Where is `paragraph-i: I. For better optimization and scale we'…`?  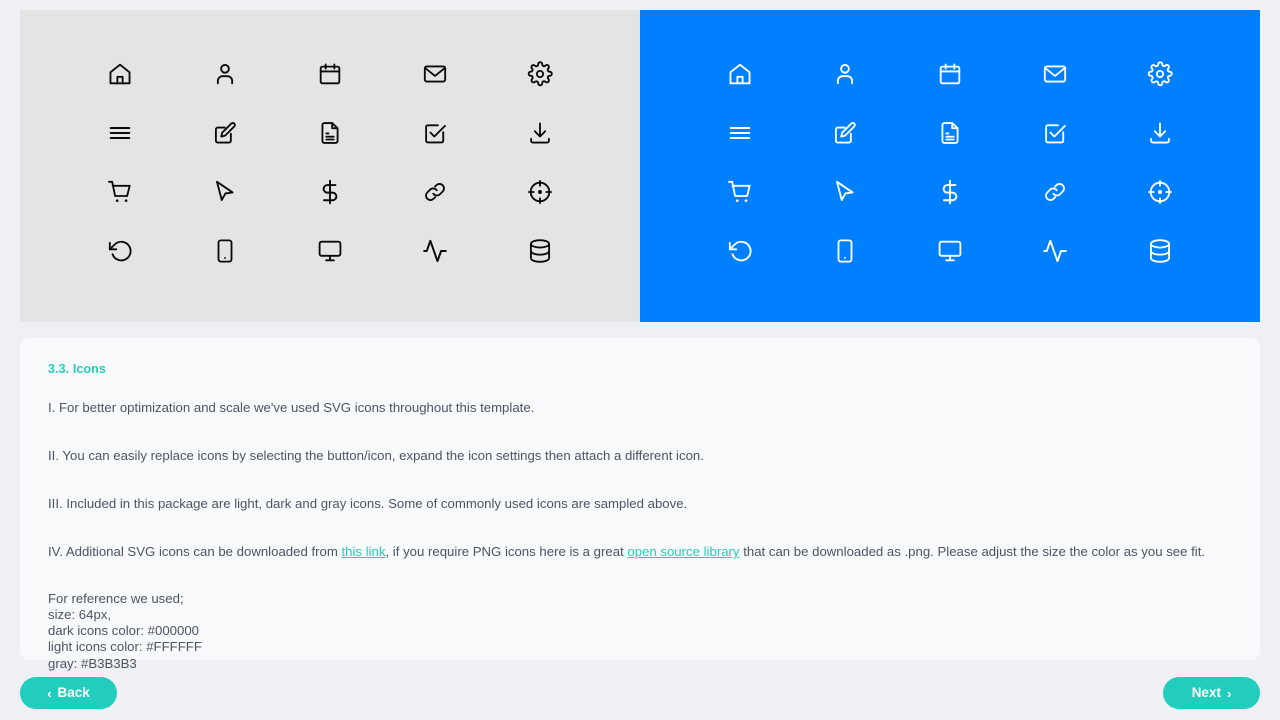 paragraph-i: I. For better optimization and scale we'… is located at coordinates (291, 407).